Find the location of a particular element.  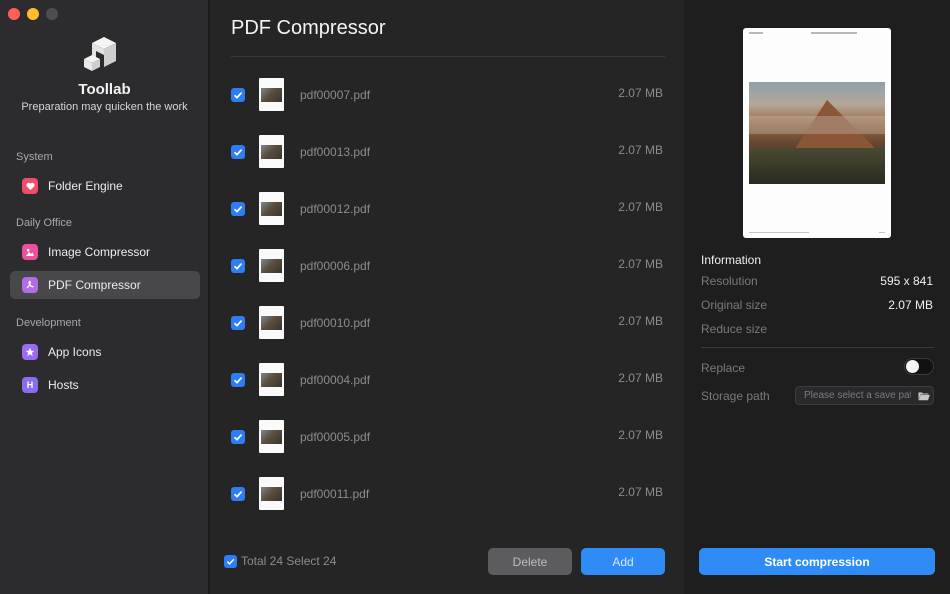

preview-page-number is located at coordinates (882, 232).